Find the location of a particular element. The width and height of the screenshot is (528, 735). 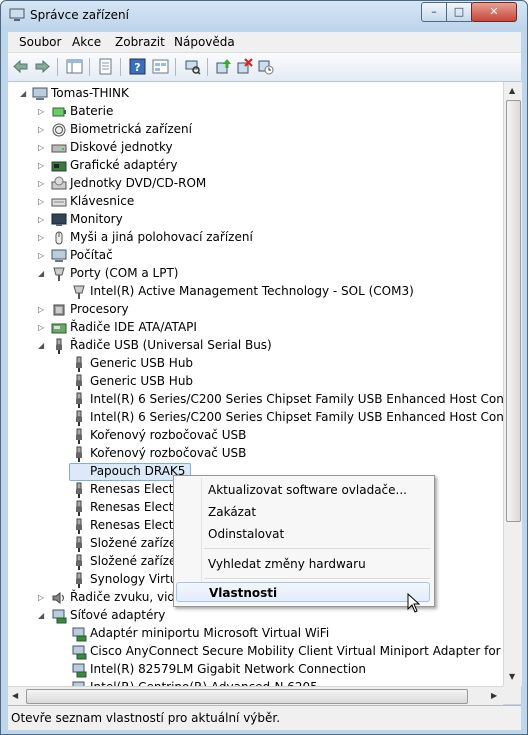

menu-action: Akce is located at coordinates (86, 42).